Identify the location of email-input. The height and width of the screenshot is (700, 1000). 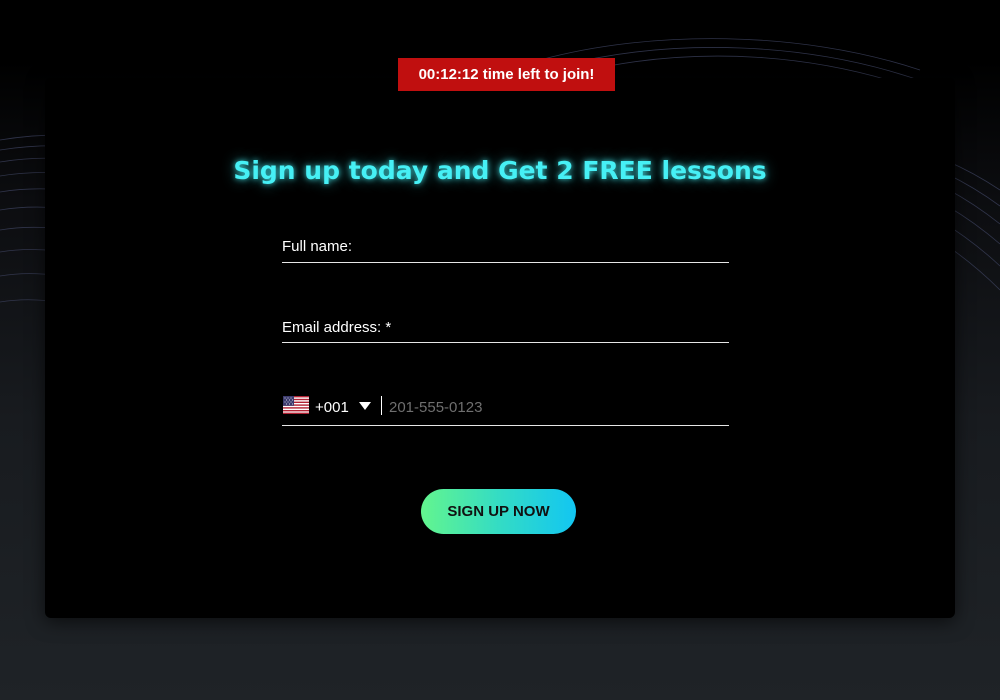
(562, 329).